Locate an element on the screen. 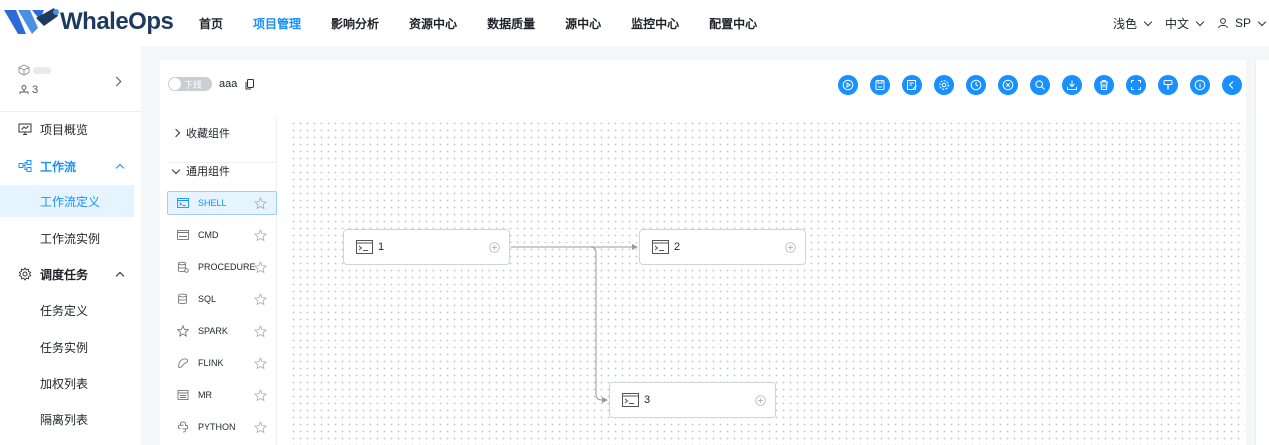 The image size is (1269, 445). theme-label: 浅色 is located at coordinates (1124, 23).